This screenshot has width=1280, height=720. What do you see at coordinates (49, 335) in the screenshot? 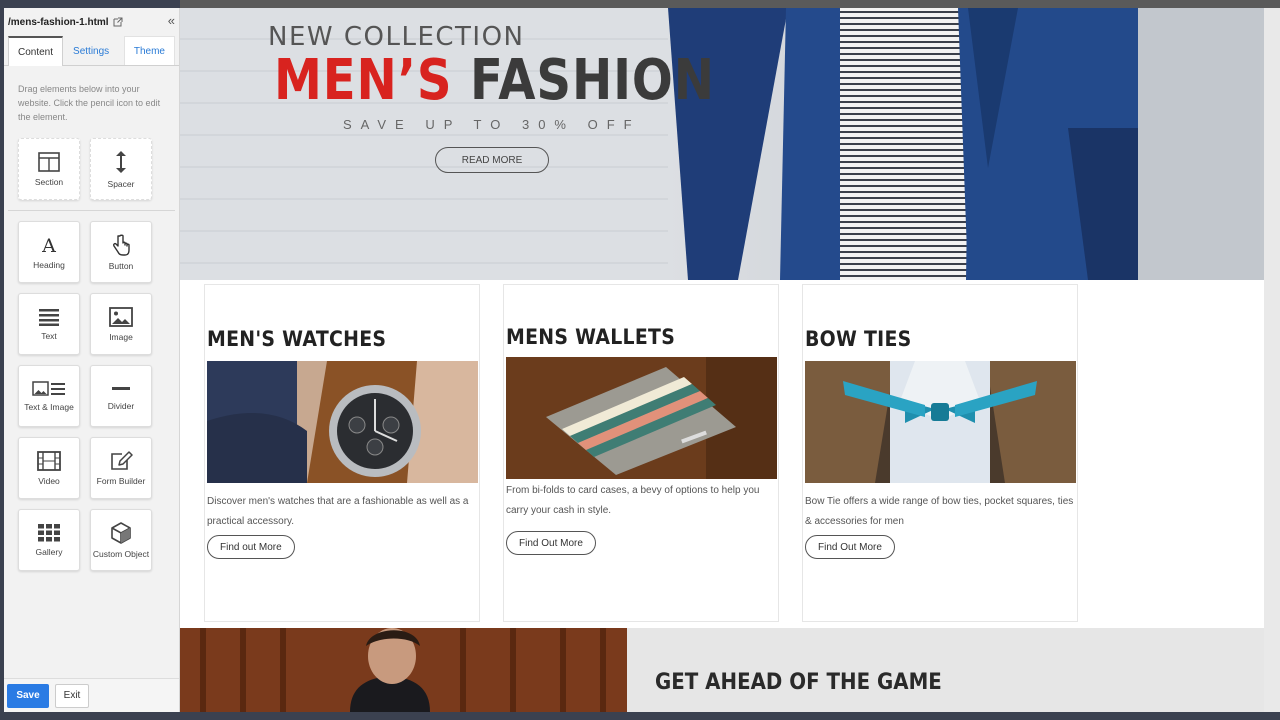
I see `block-label: Text` at bounding box center [49, 335].